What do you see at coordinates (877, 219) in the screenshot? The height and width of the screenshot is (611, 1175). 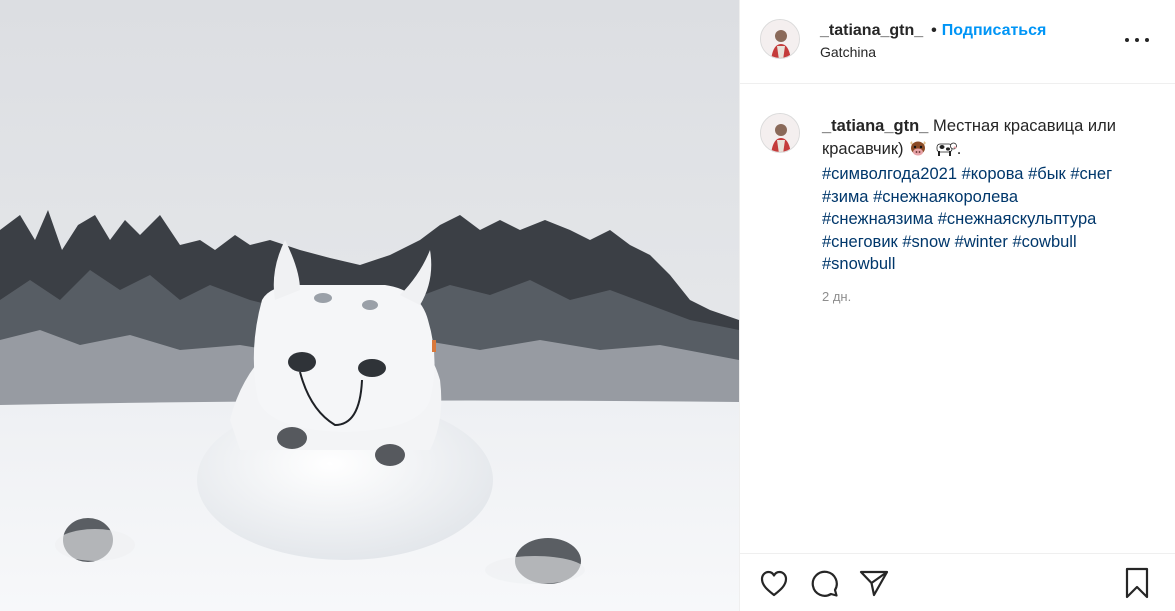 I see `hashtag: #снежнаязима` at bounding box center [877, 219].